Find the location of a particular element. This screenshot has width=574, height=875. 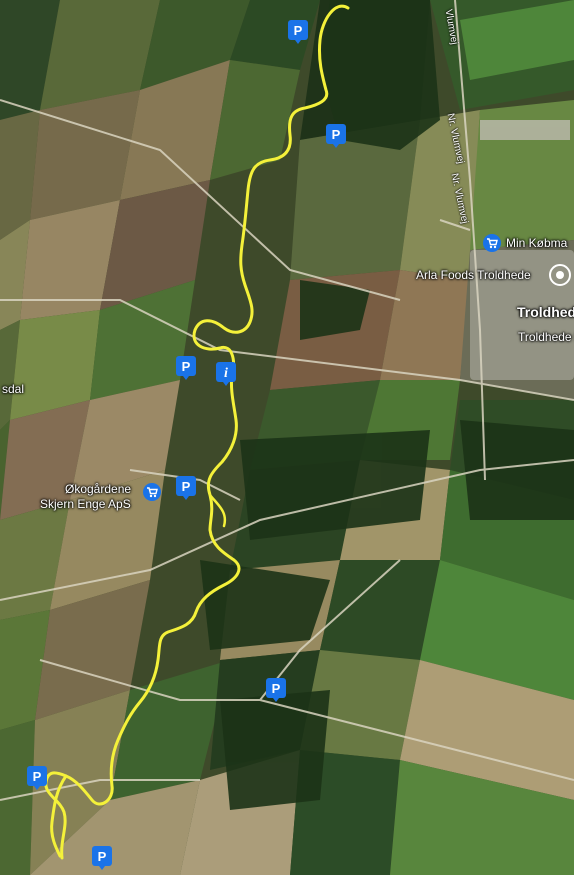

poi-label-min-kobmand: Min Købma is located at coordinates (537, 243).